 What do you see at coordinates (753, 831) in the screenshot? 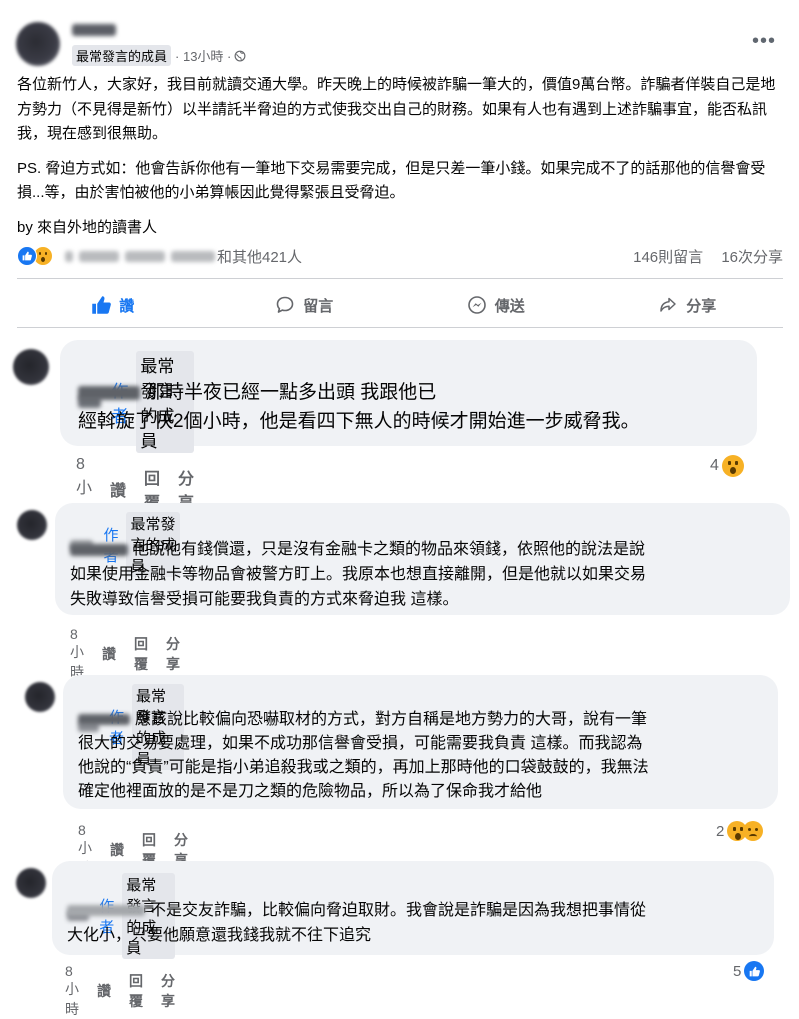
I see `sad-reaction-icon` at bounding box center [753, 831].